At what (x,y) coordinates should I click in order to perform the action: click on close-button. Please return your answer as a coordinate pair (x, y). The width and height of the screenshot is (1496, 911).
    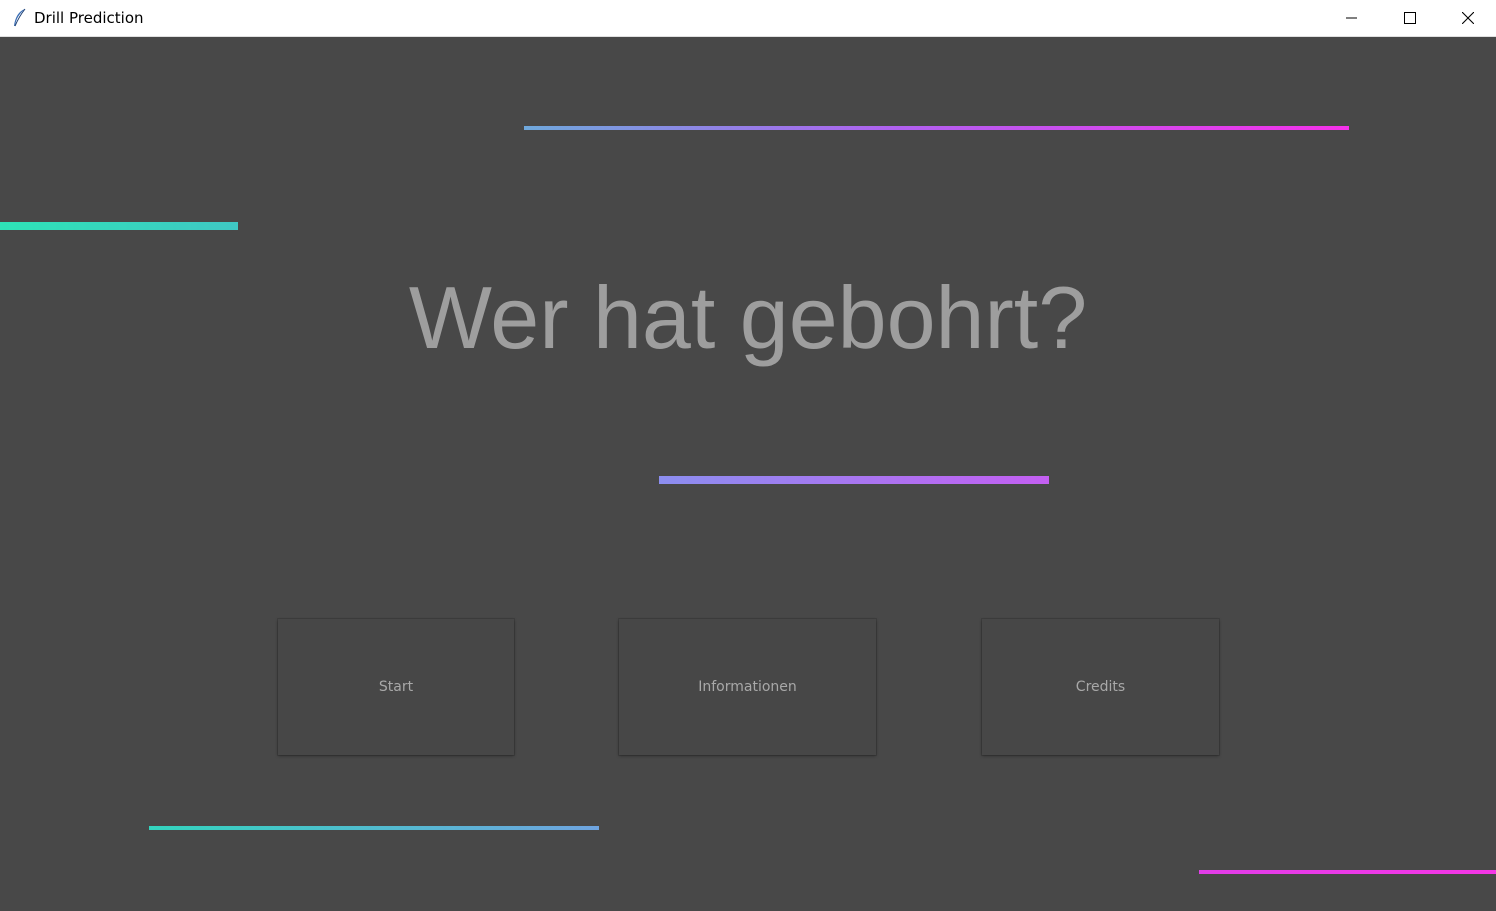
    Looking at the image, I should click on (1467, 18).